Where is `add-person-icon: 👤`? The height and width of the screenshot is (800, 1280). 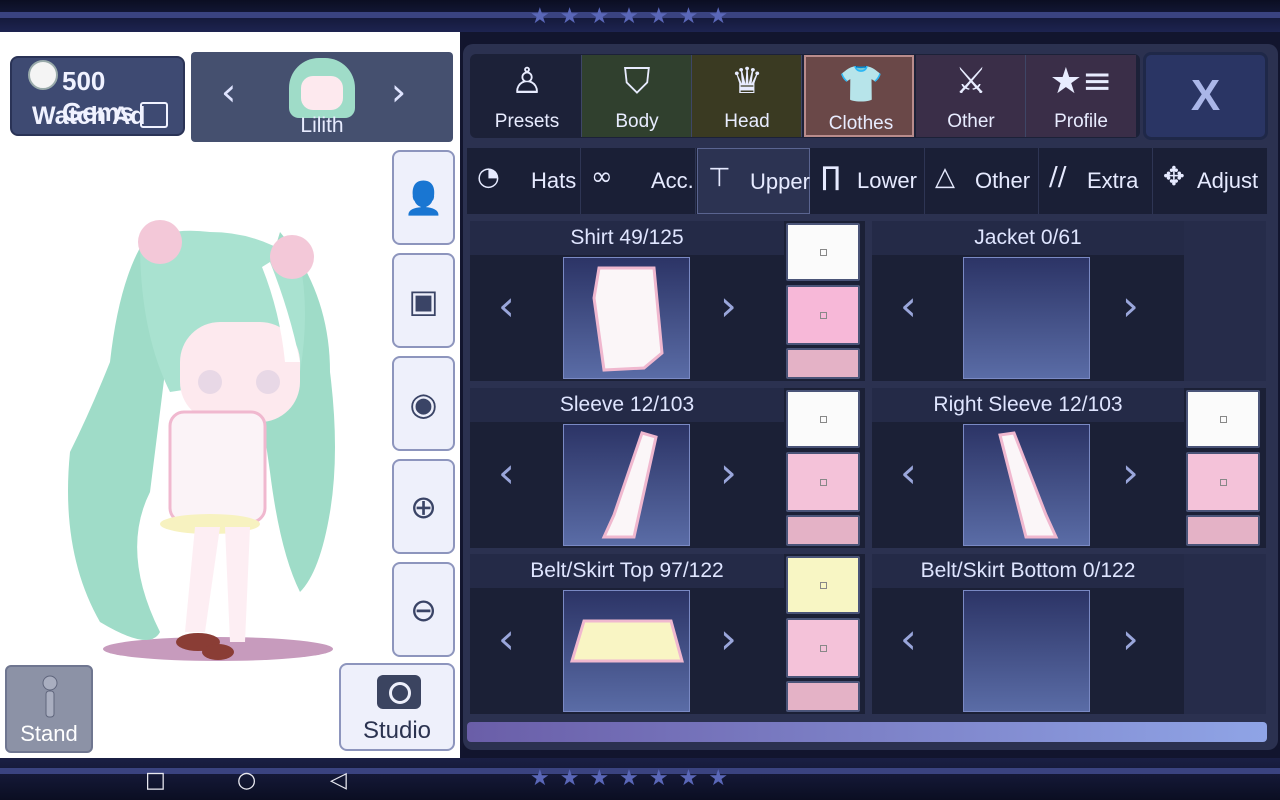 add-person-icon: 👤 is located at coordinates (423, 197).